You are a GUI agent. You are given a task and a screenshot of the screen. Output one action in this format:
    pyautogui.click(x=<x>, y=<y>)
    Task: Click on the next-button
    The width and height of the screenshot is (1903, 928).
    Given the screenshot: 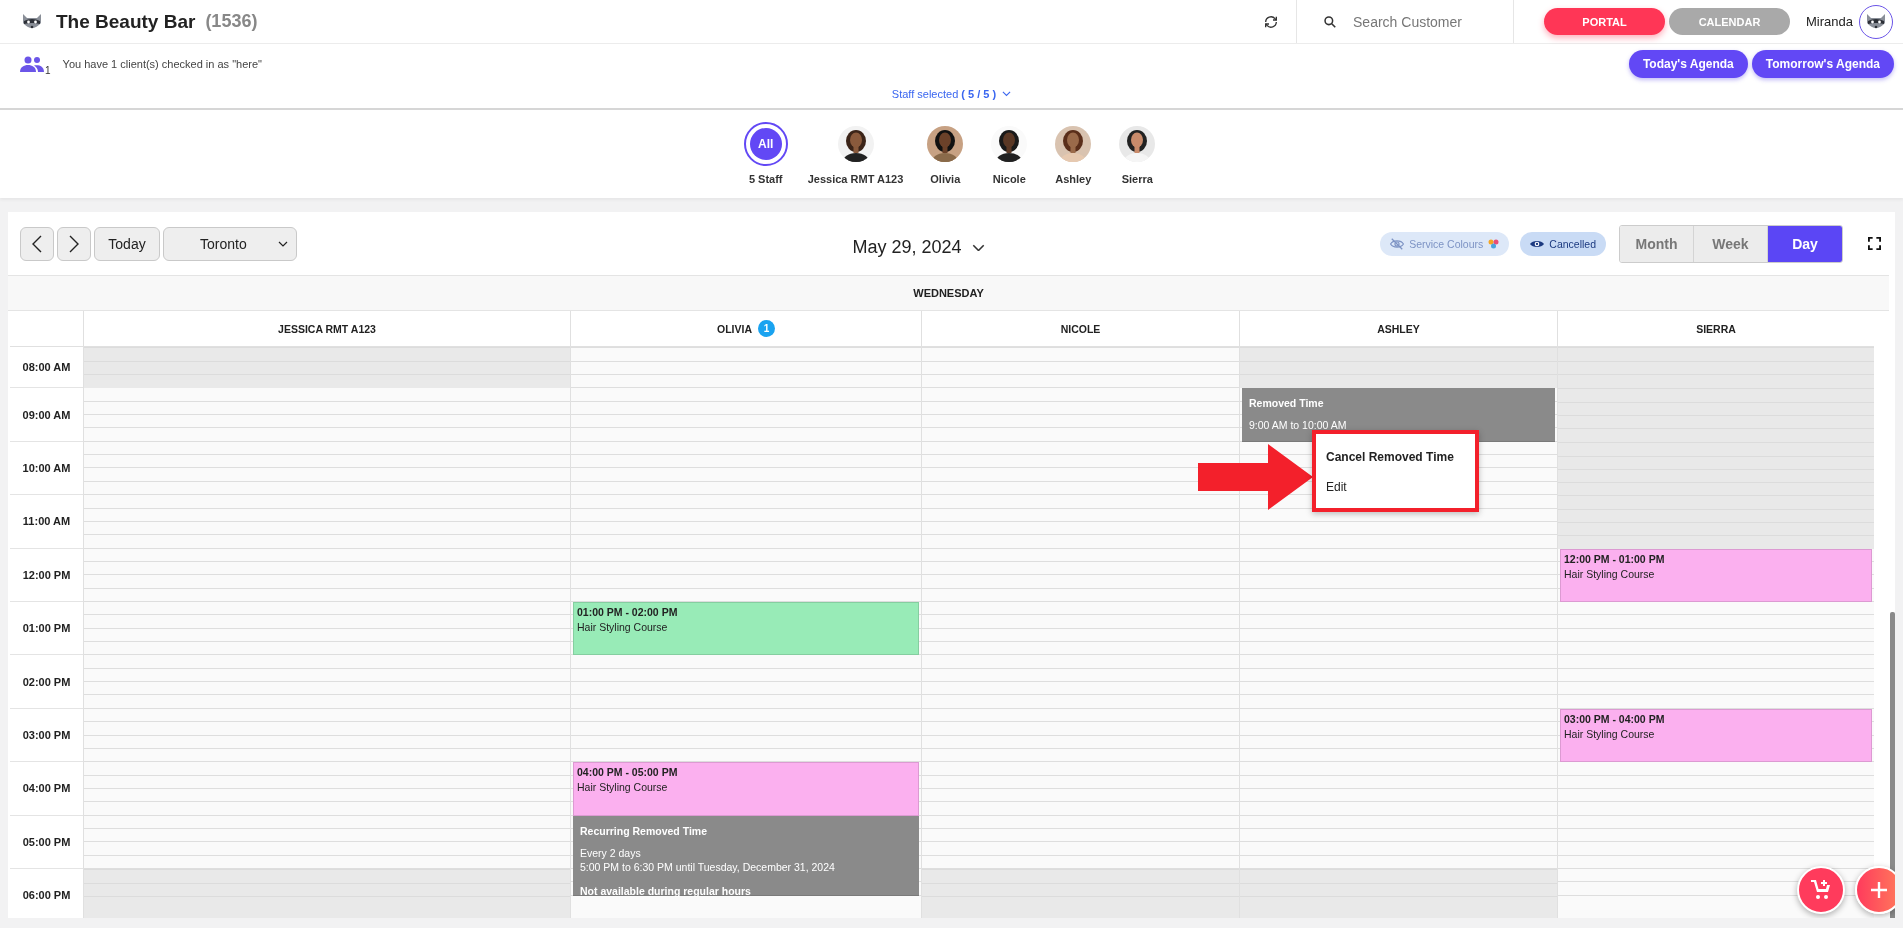 What is the action you would take?
    pyautogui.click(x=74, y=243)
    